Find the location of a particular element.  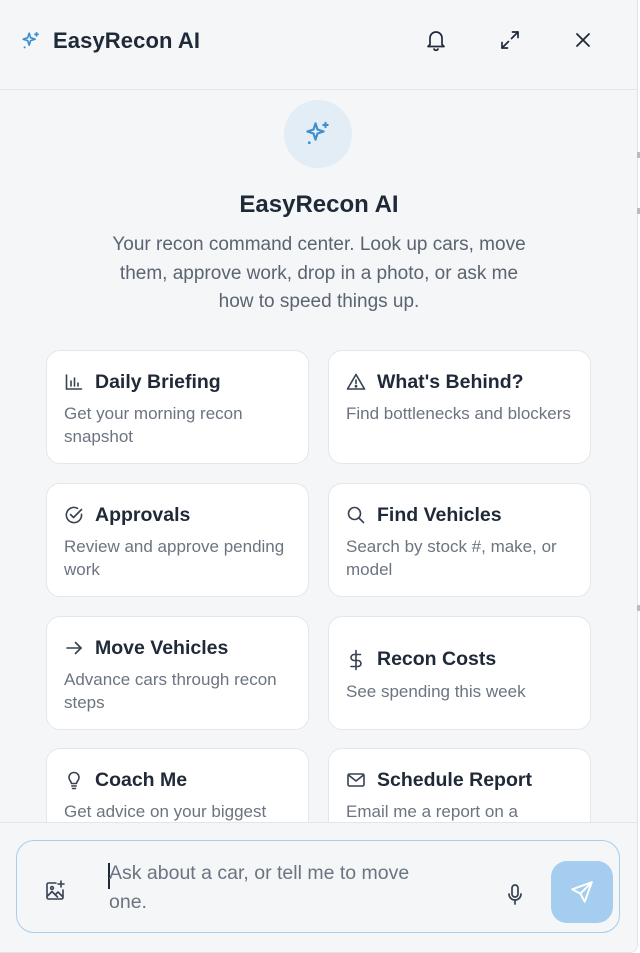

card-recon-costs: Recon Costs See spending this week is located at coordinates (459, 673).